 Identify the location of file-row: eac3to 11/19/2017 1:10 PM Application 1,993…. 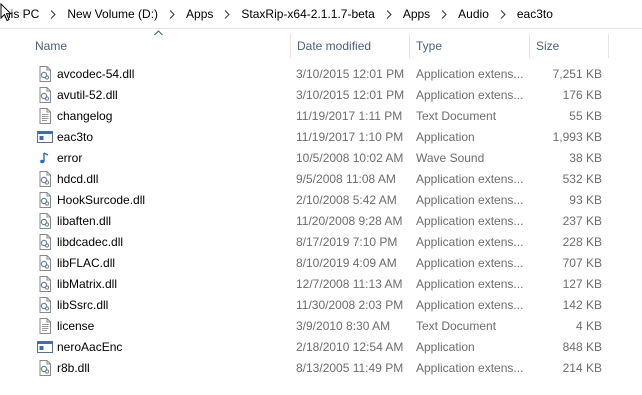
(321, 137).